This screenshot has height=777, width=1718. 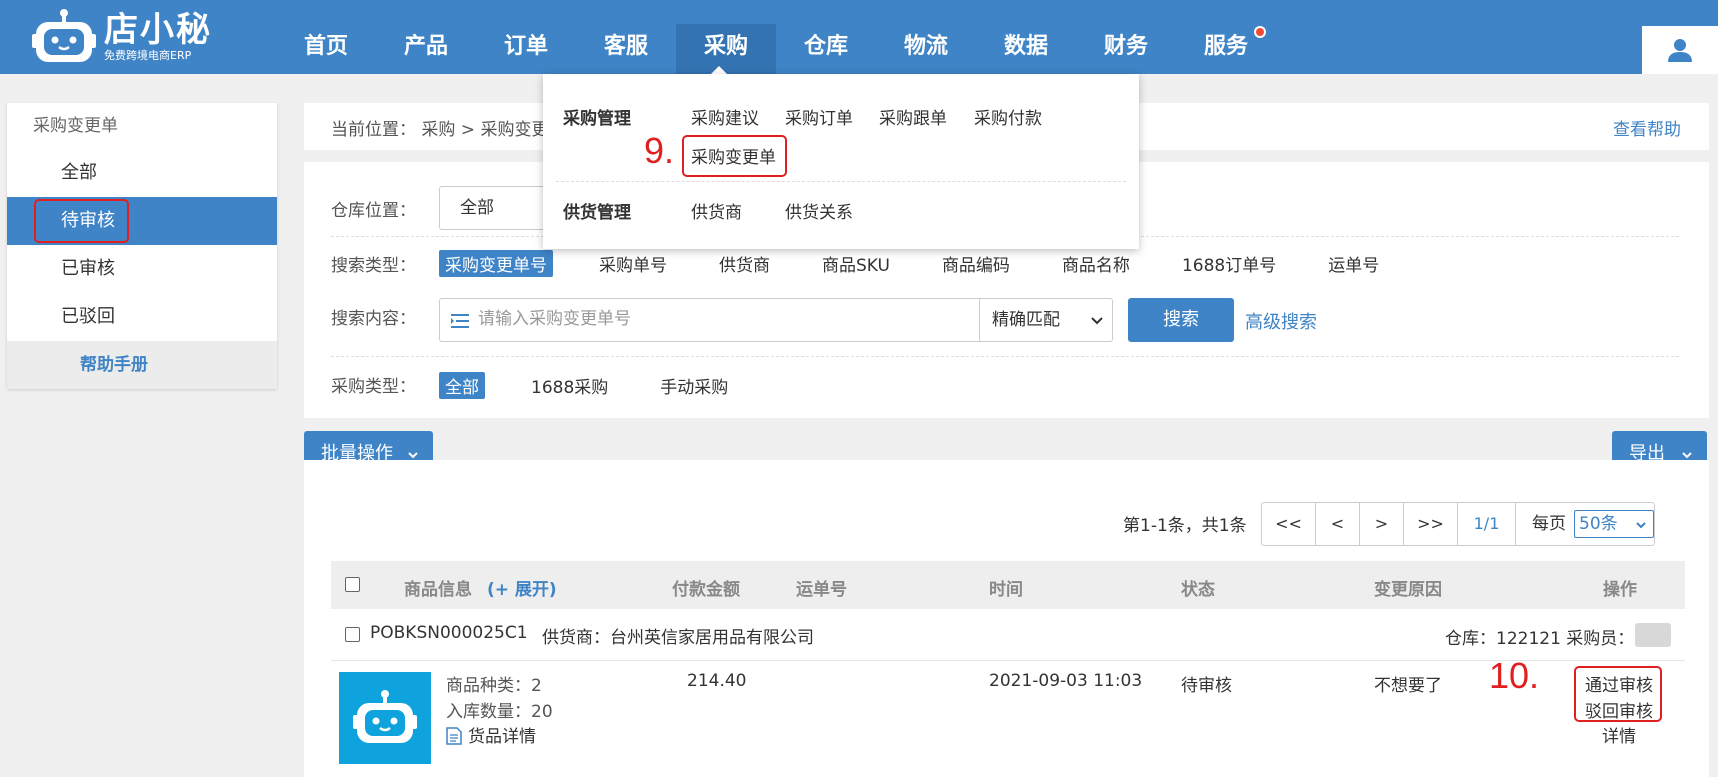 What do you see at coordinates (1097, 321) in the screenshot?
I see `chevron-down-icon` at bounding box center [1097, 321].